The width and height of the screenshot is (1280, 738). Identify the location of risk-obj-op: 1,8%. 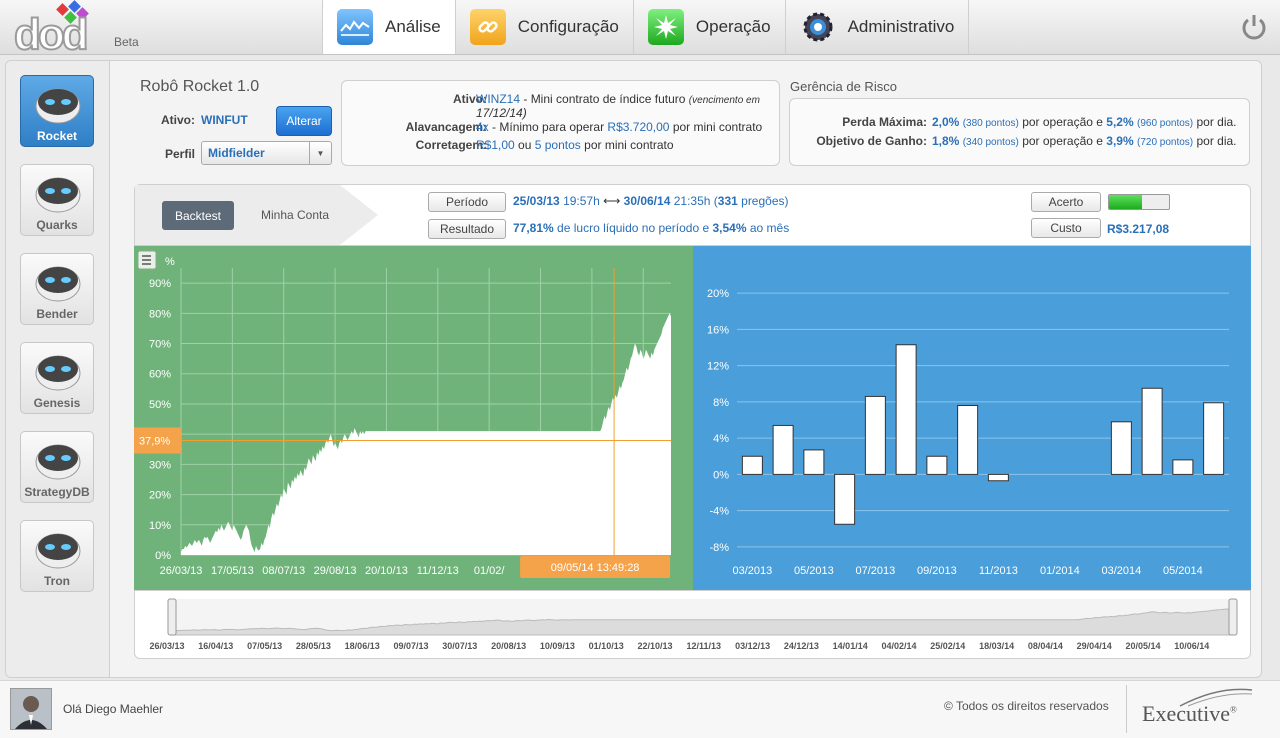
(946, 141).